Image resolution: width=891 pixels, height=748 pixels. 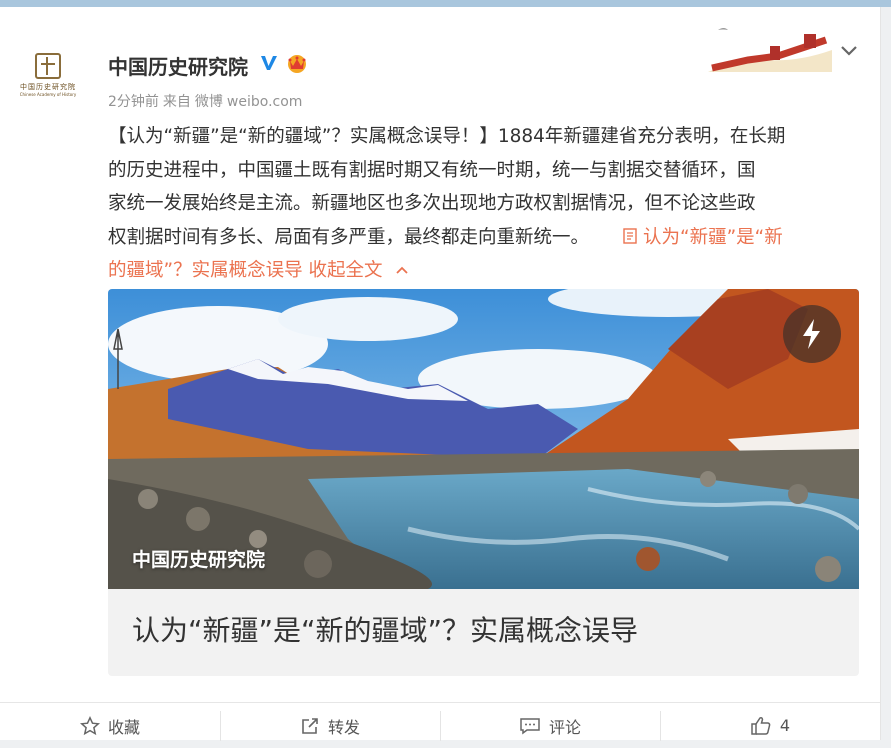 What do you see at coordinates (432, 203) in the screenshot?
I see `post-text-line-3: 家统一发展始终是主流。新疆地区也多次出现地方政权割据情况，但不论这些政` at bounding box center [432, 203].